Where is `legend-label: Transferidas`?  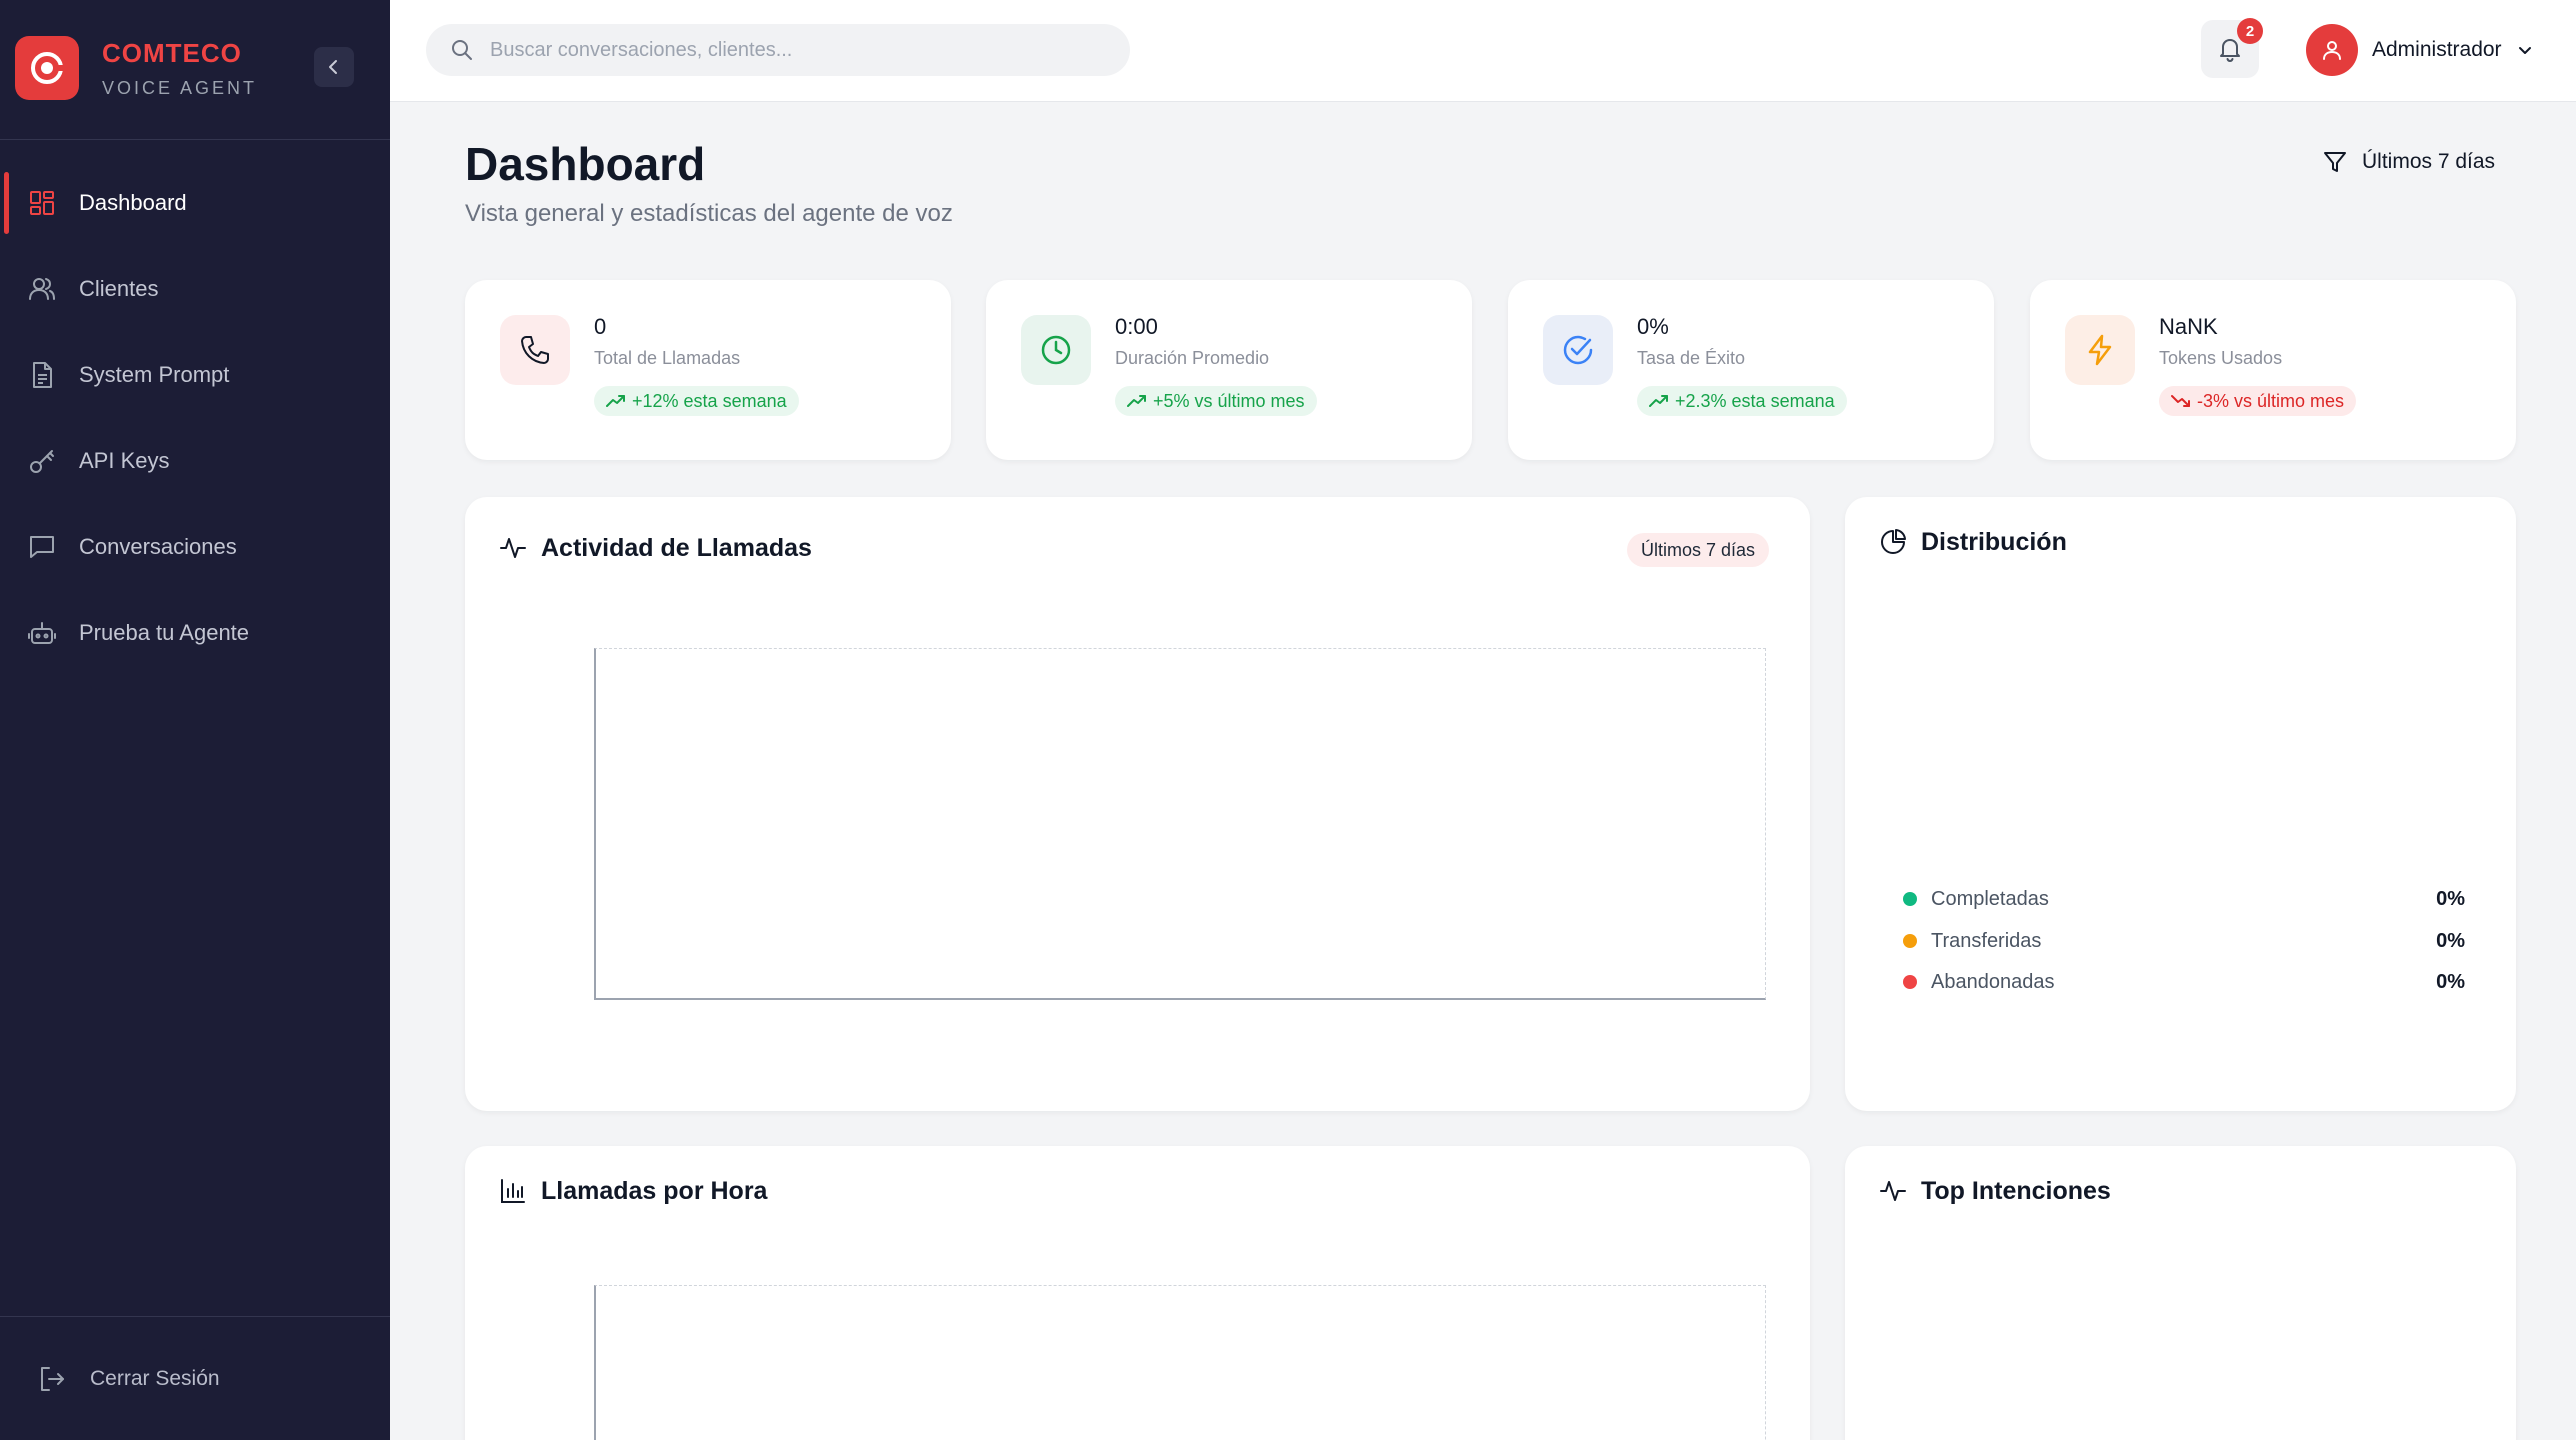 legend-label: Transferidas is located at coordinates (1986, 940).